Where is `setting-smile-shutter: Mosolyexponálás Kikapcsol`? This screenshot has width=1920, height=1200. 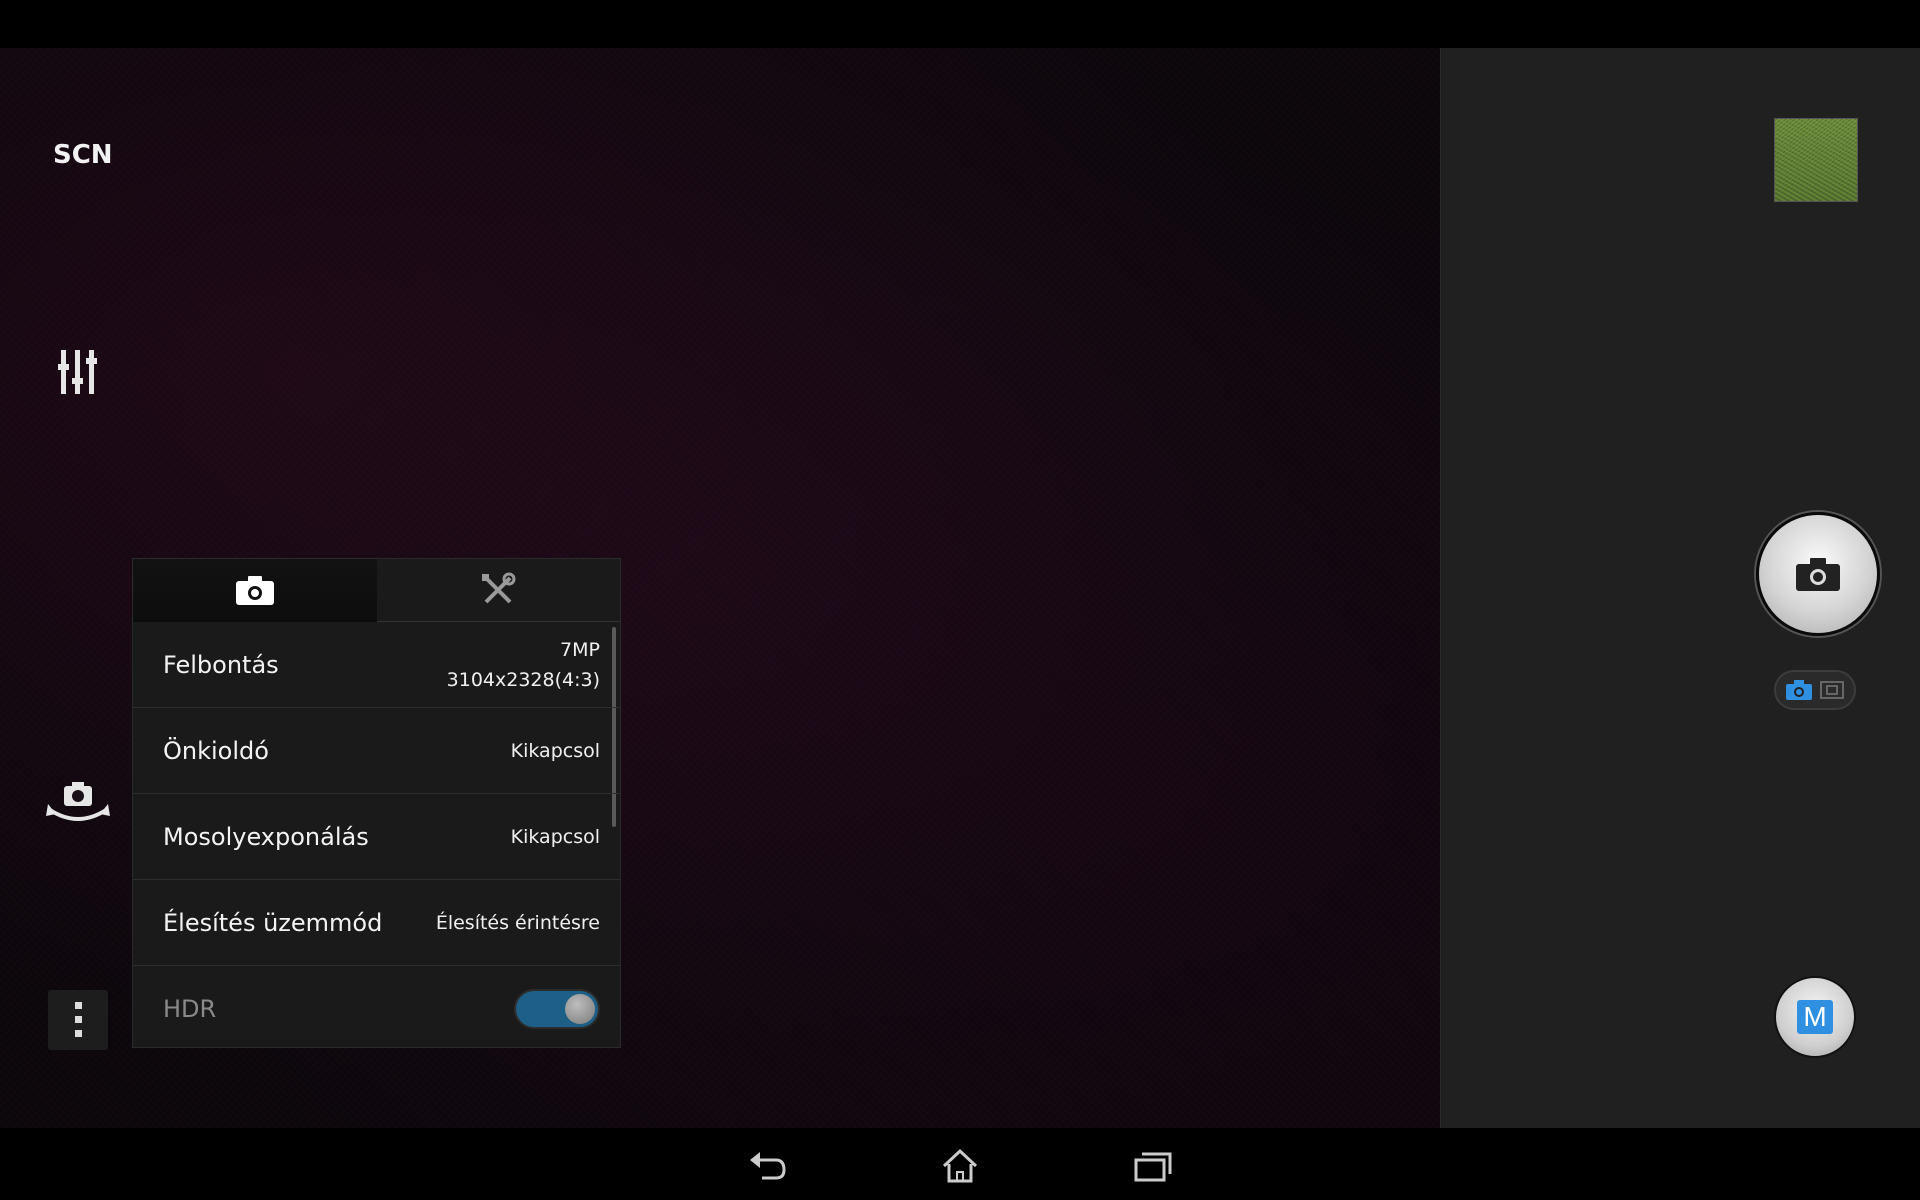 setting-smile-shutter: Mosolyexponálás Kikapcsol is located at coordinates (376, 837).